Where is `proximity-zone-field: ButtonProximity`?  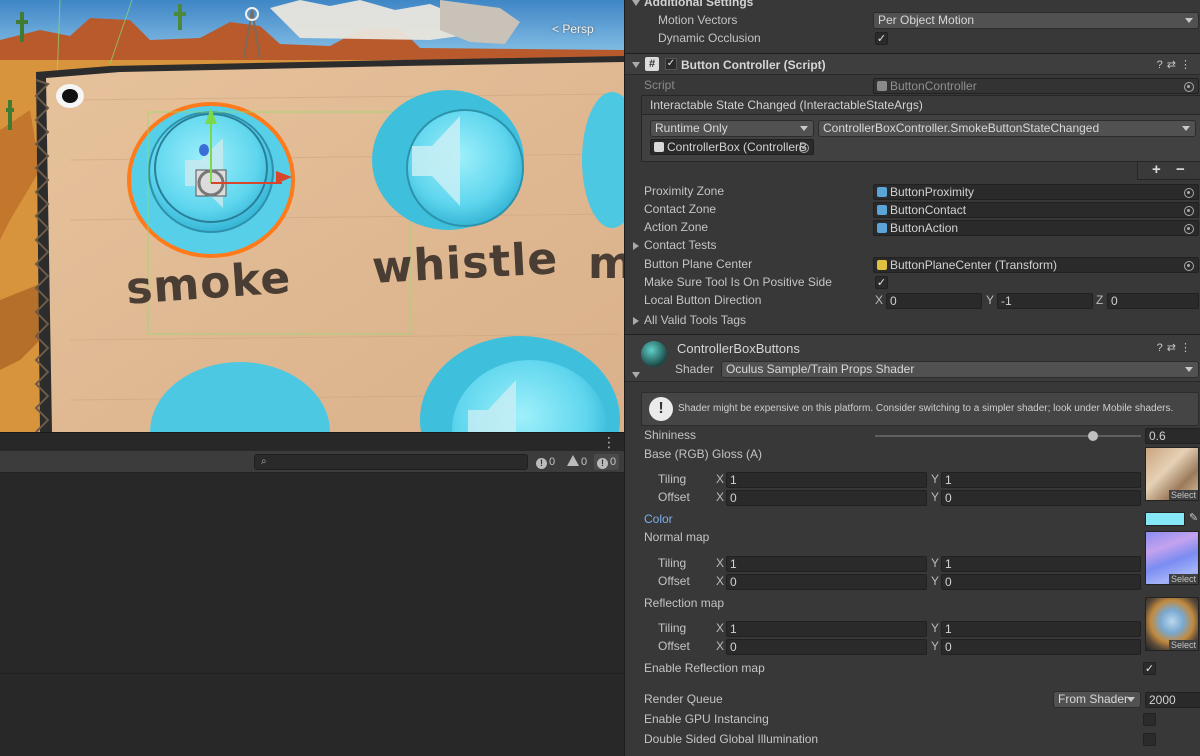
proximity-zone-field: ButtonProximity is located at coordinates (1036, 192).